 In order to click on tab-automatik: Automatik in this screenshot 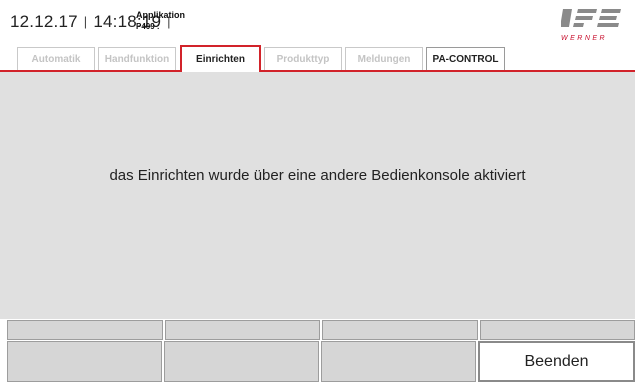, I will do `click(56, 58)`.